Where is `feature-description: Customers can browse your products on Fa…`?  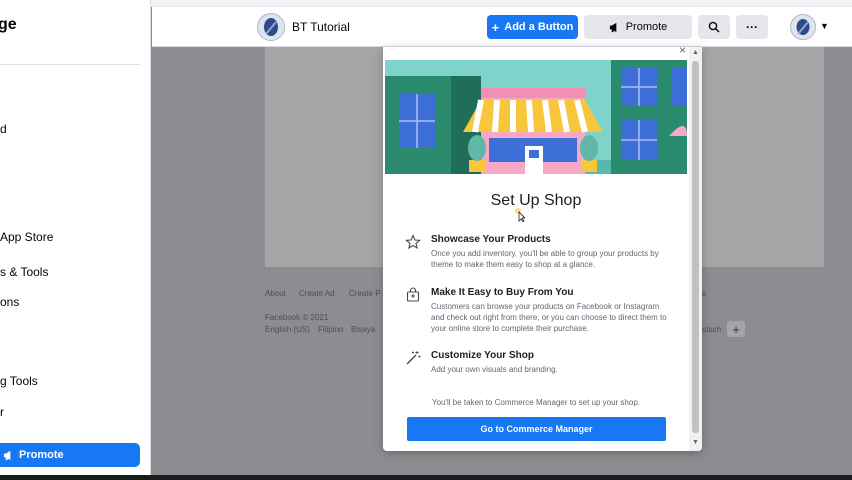
feature-description: Customers can browse your products on Fa… is located at coordinates (549, 317).